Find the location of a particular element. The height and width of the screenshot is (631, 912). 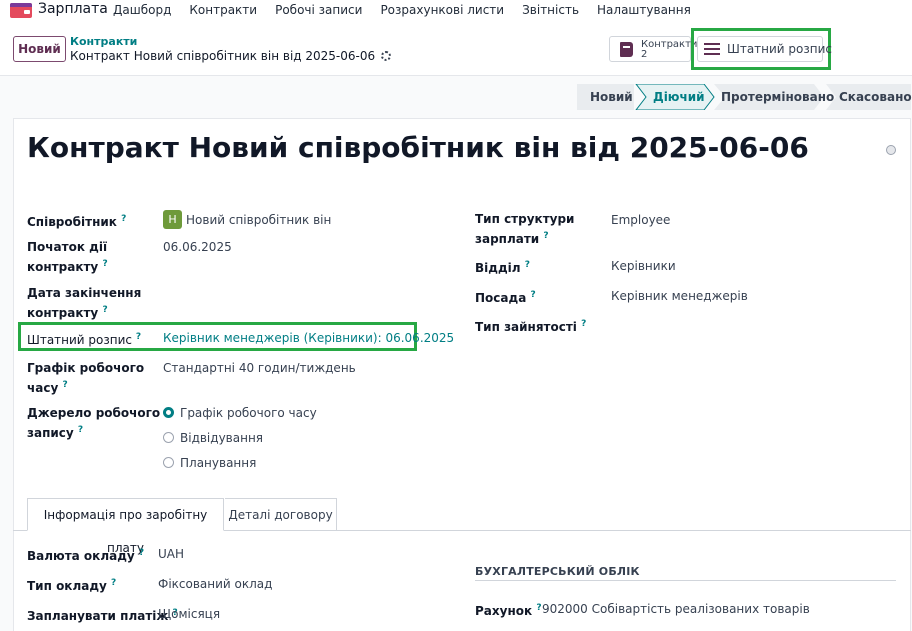

account-label: Рахунок ? is located at coordinates (508, 610).